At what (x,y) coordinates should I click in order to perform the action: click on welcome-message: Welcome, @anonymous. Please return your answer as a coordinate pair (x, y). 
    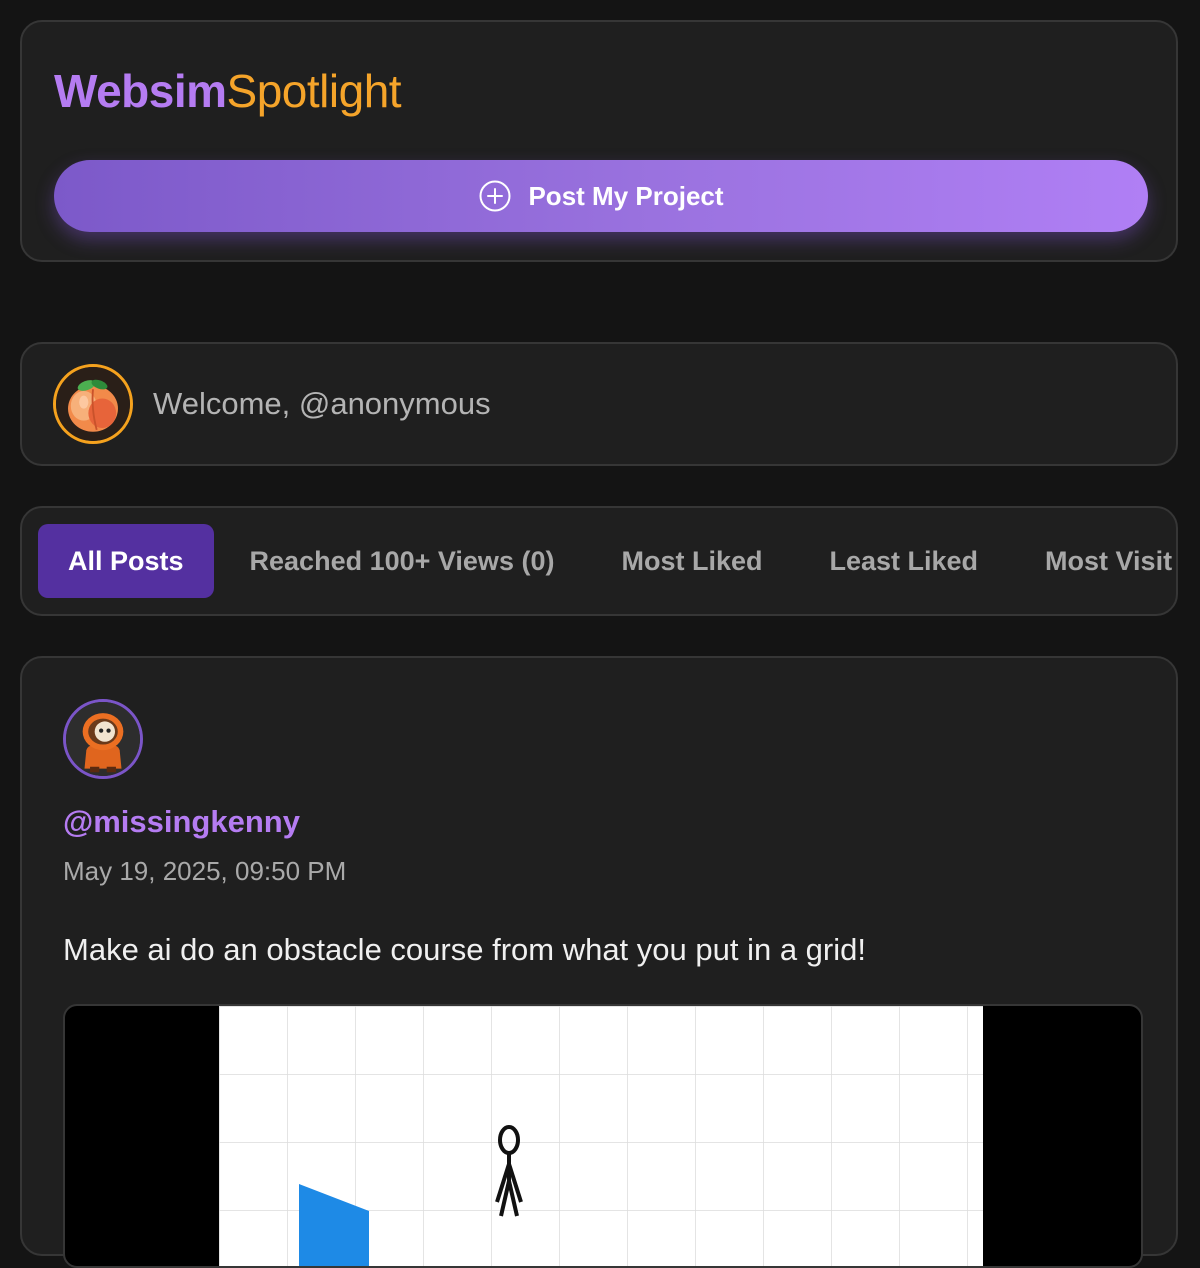
    Looking at the image, I should click on (322, 403).